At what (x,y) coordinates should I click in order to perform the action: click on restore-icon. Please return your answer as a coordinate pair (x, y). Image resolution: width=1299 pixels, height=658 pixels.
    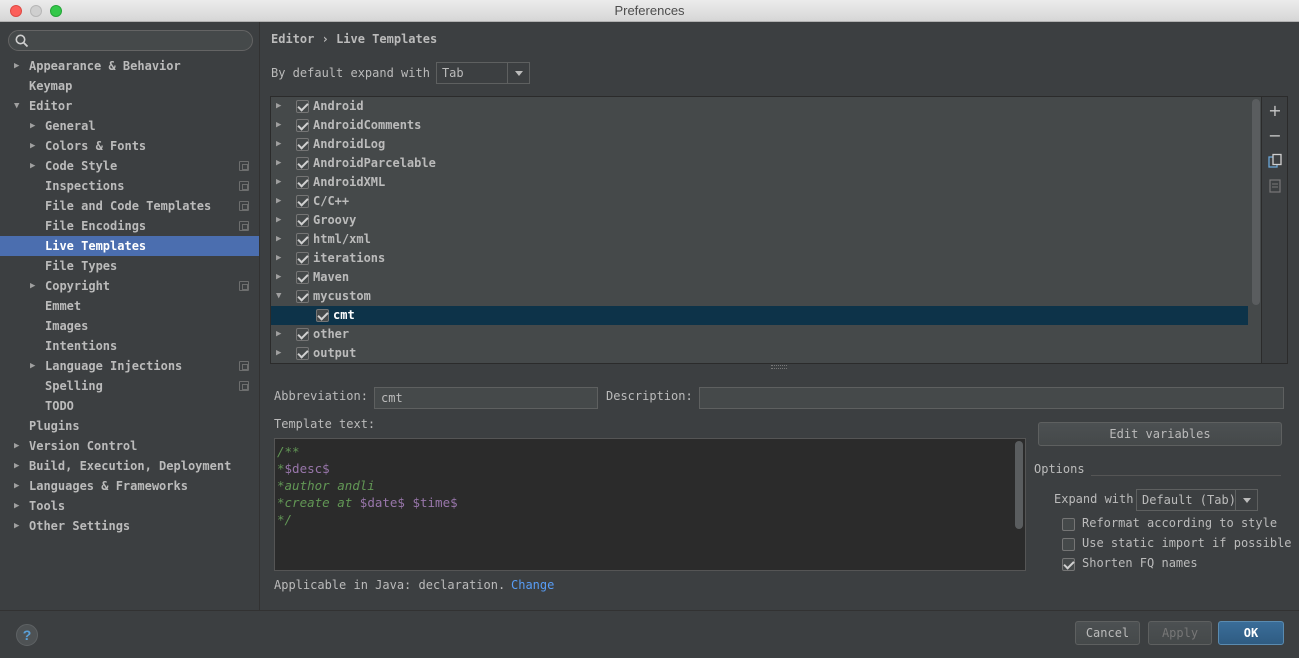
    Looking at the image, I should click on (1275, 186).